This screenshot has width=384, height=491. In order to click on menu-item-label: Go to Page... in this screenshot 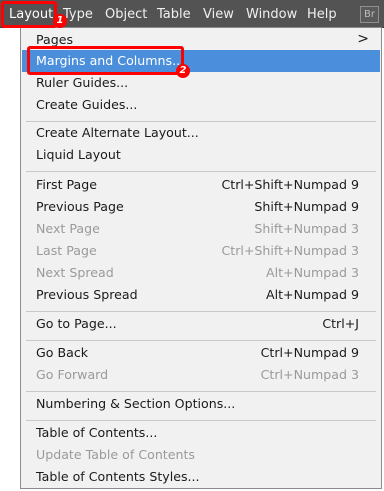, I will do `click(76, 323)`.